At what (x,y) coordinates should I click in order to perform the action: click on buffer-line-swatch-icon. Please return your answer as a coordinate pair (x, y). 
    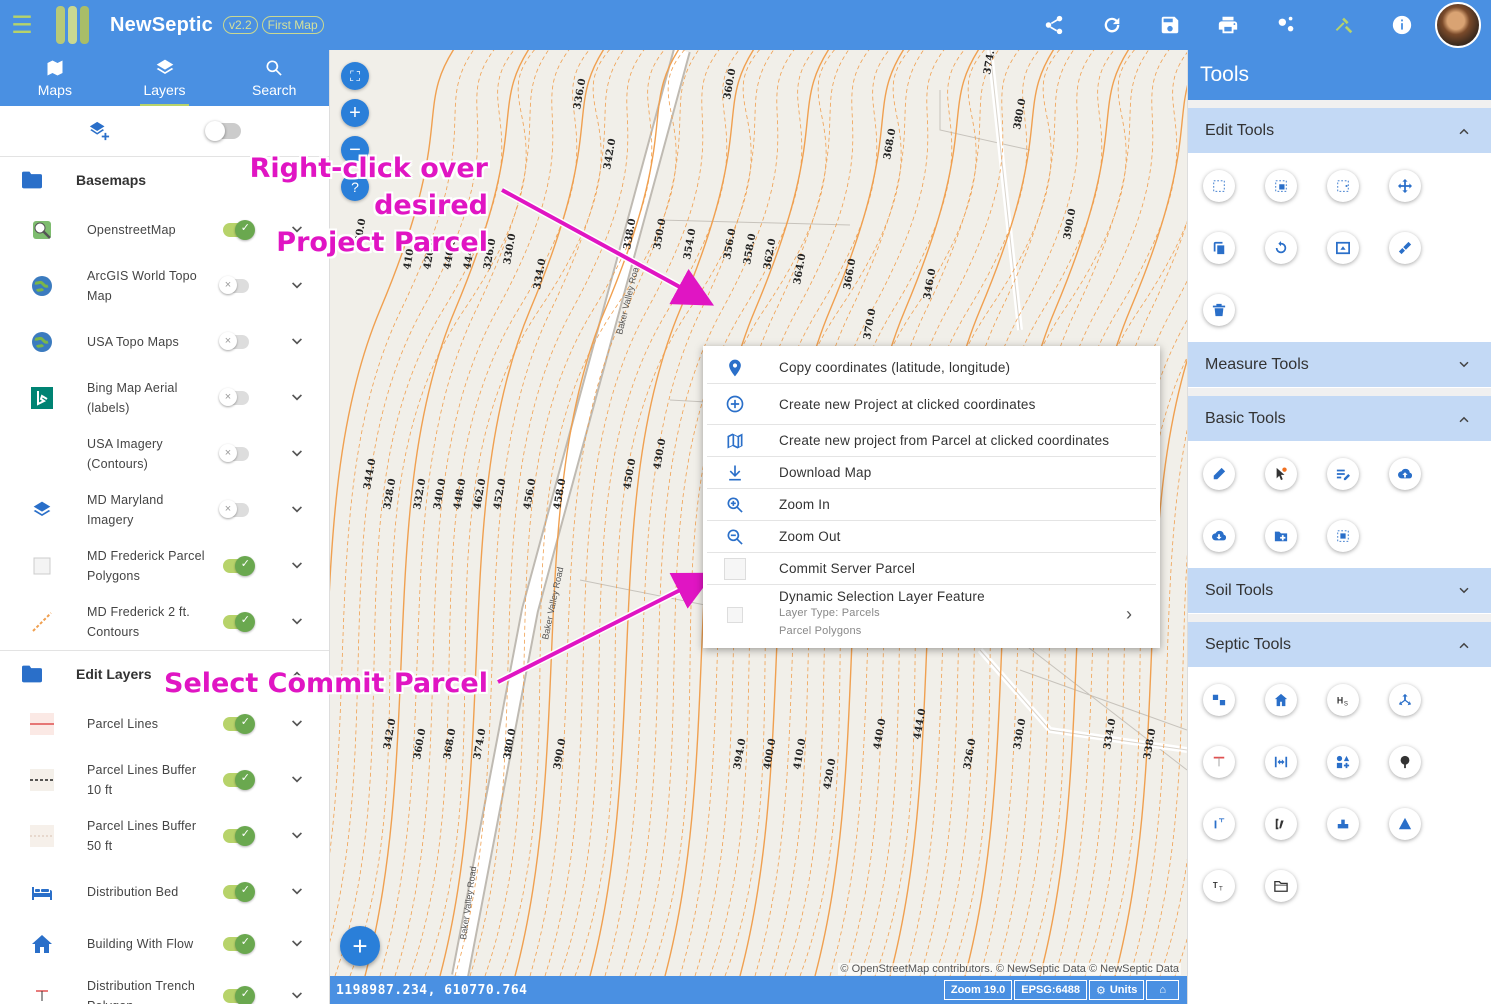
    Looking at the image, I should click on (42, 780).